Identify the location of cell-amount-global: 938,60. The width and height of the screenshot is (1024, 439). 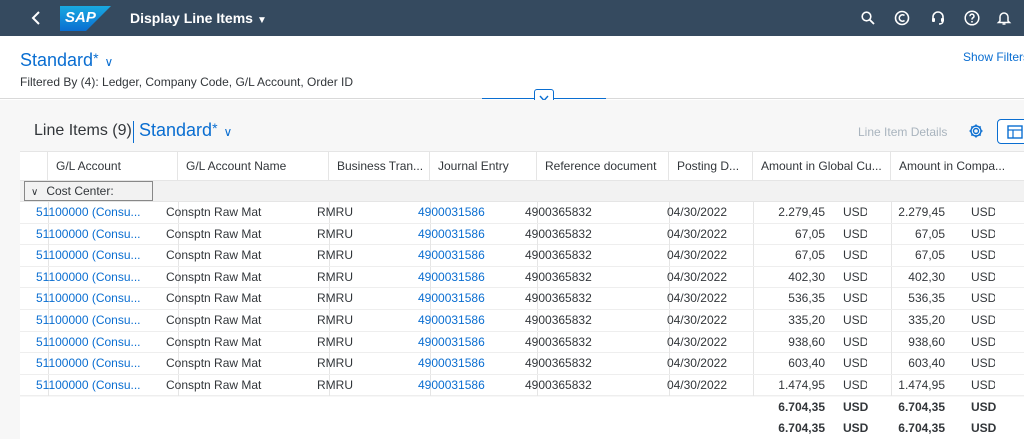
(806, 341).